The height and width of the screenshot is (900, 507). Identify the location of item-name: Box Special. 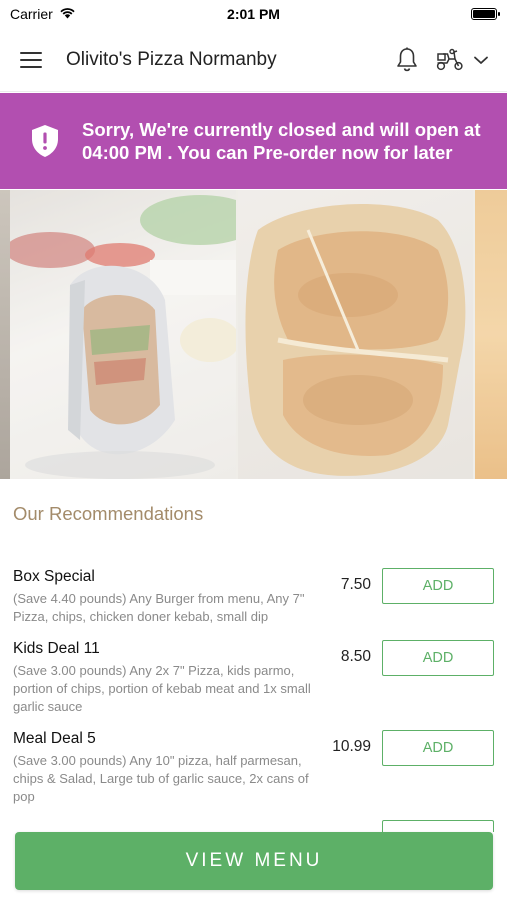
(54, 576).